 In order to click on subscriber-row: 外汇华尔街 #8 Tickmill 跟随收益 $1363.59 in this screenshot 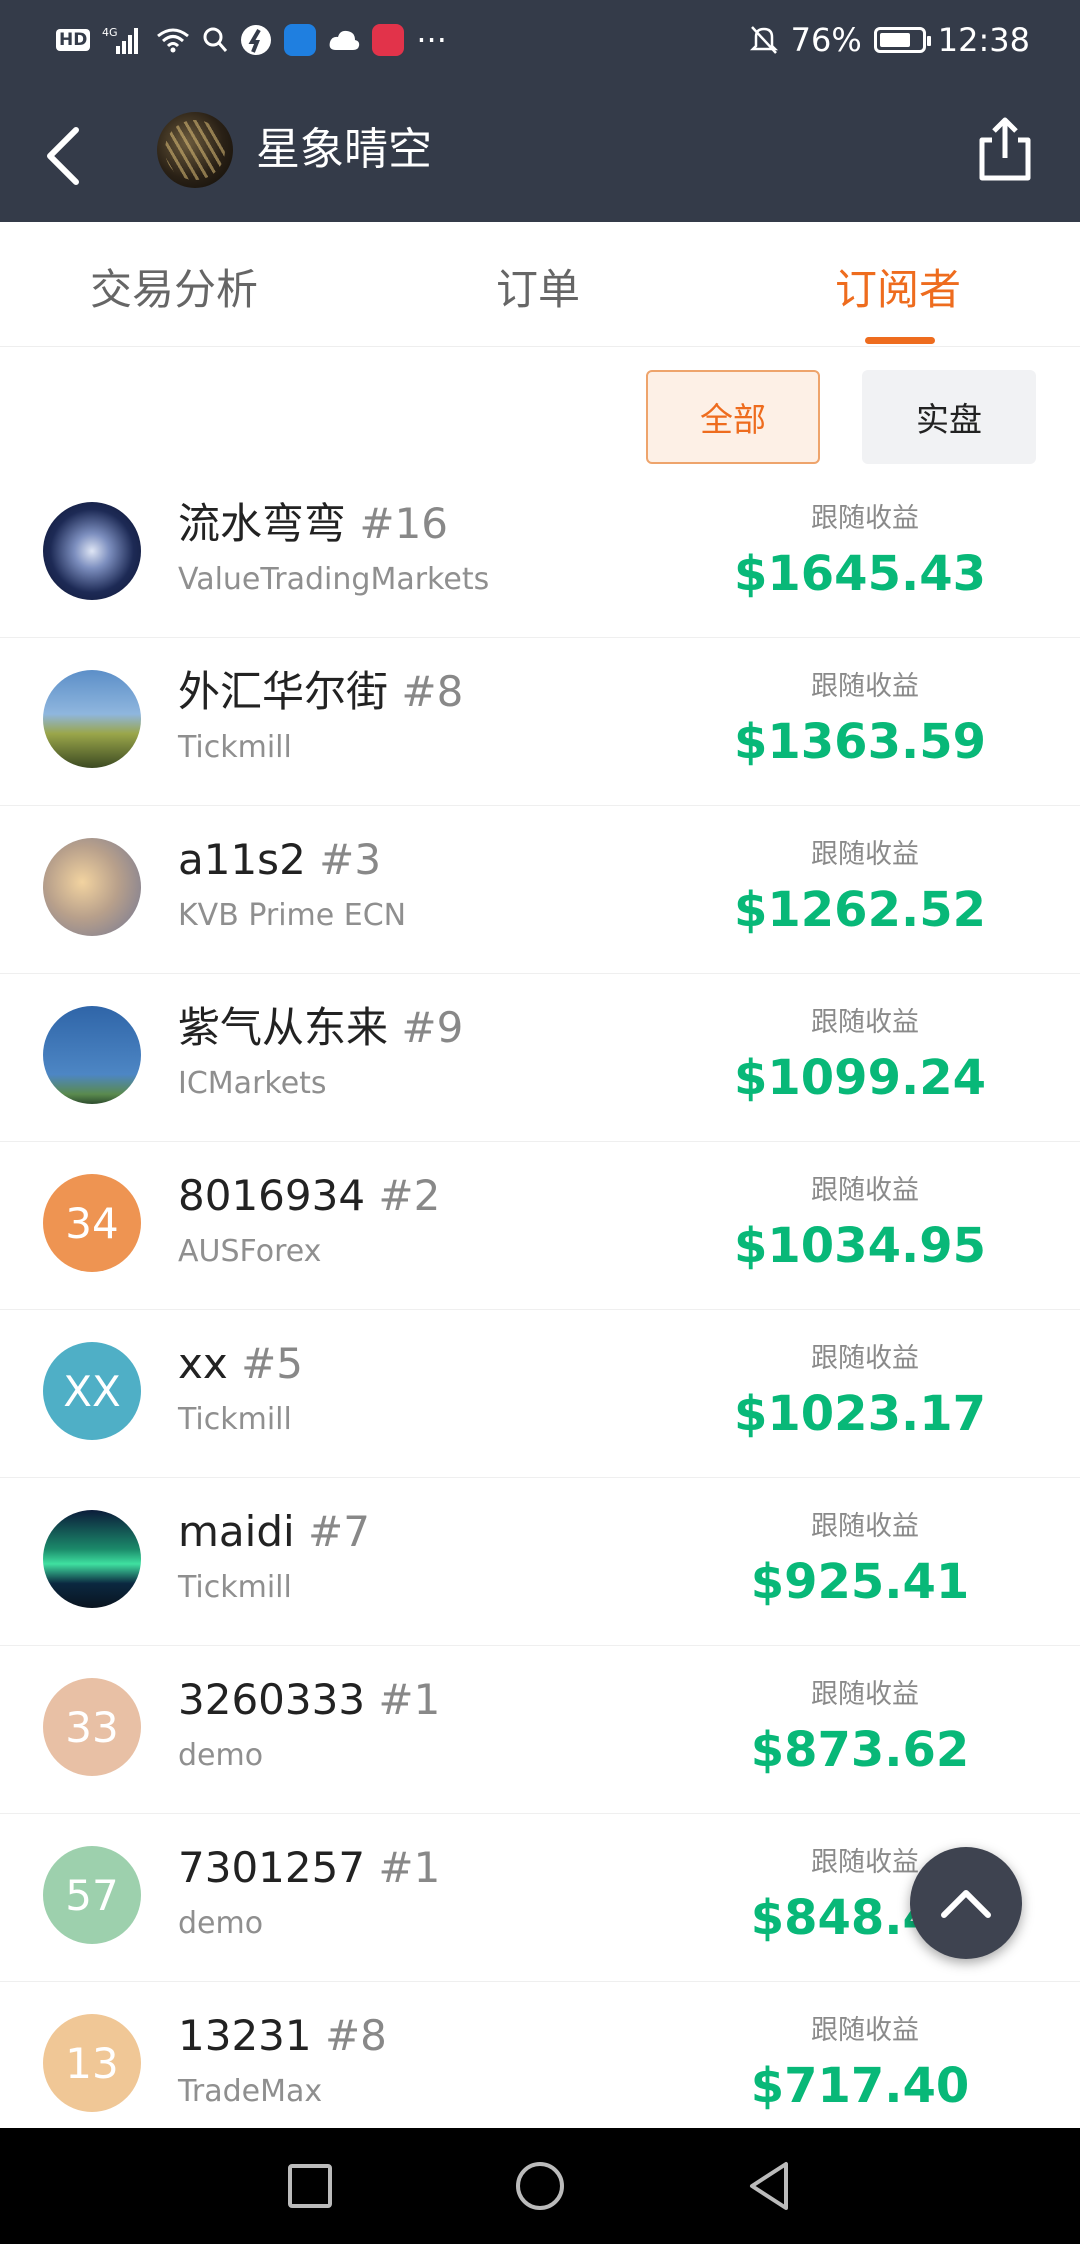, I will do `click(540, 722)`.